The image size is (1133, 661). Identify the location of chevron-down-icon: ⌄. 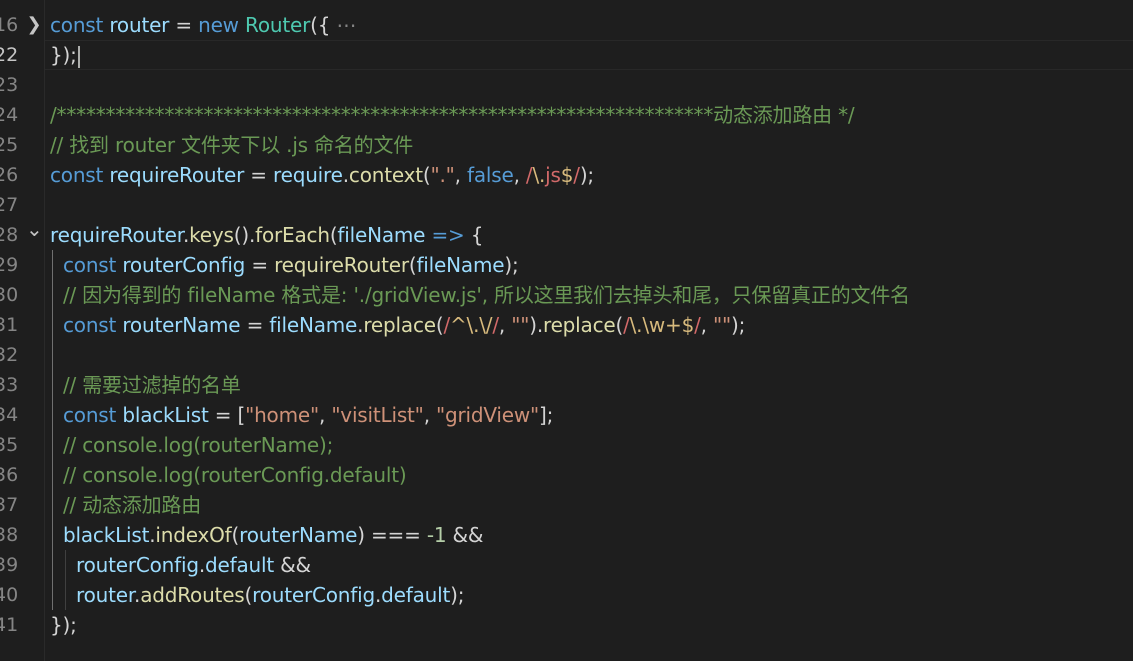
(34, 229).